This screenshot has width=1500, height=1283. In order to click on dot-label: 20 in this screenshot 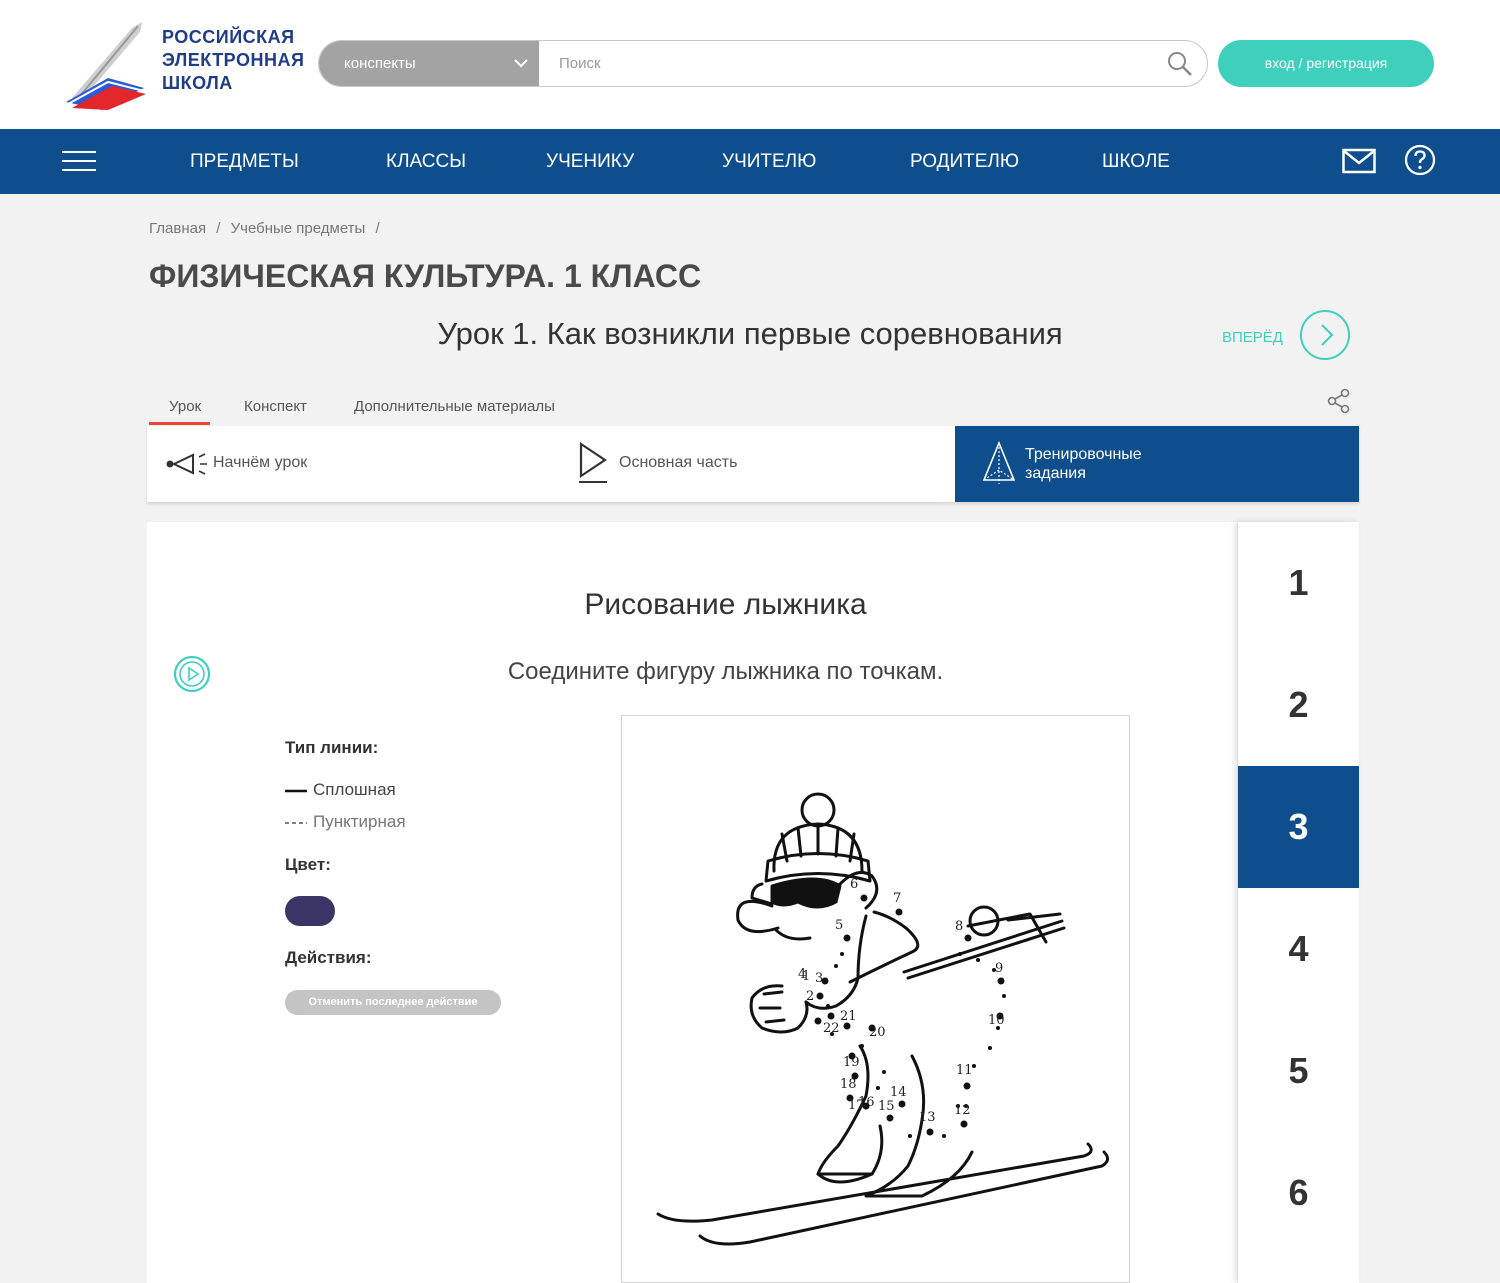, I will do `click(877, 1032)`.